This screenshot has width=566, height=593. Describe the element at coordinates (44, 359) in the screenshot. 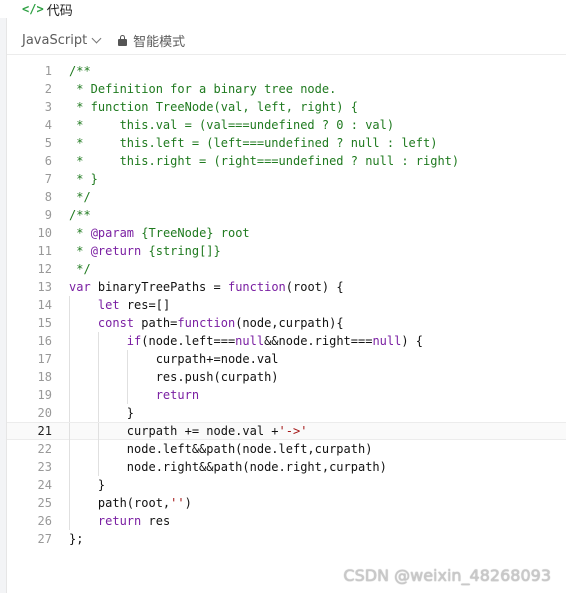

I see `line-number: 17` at that location.